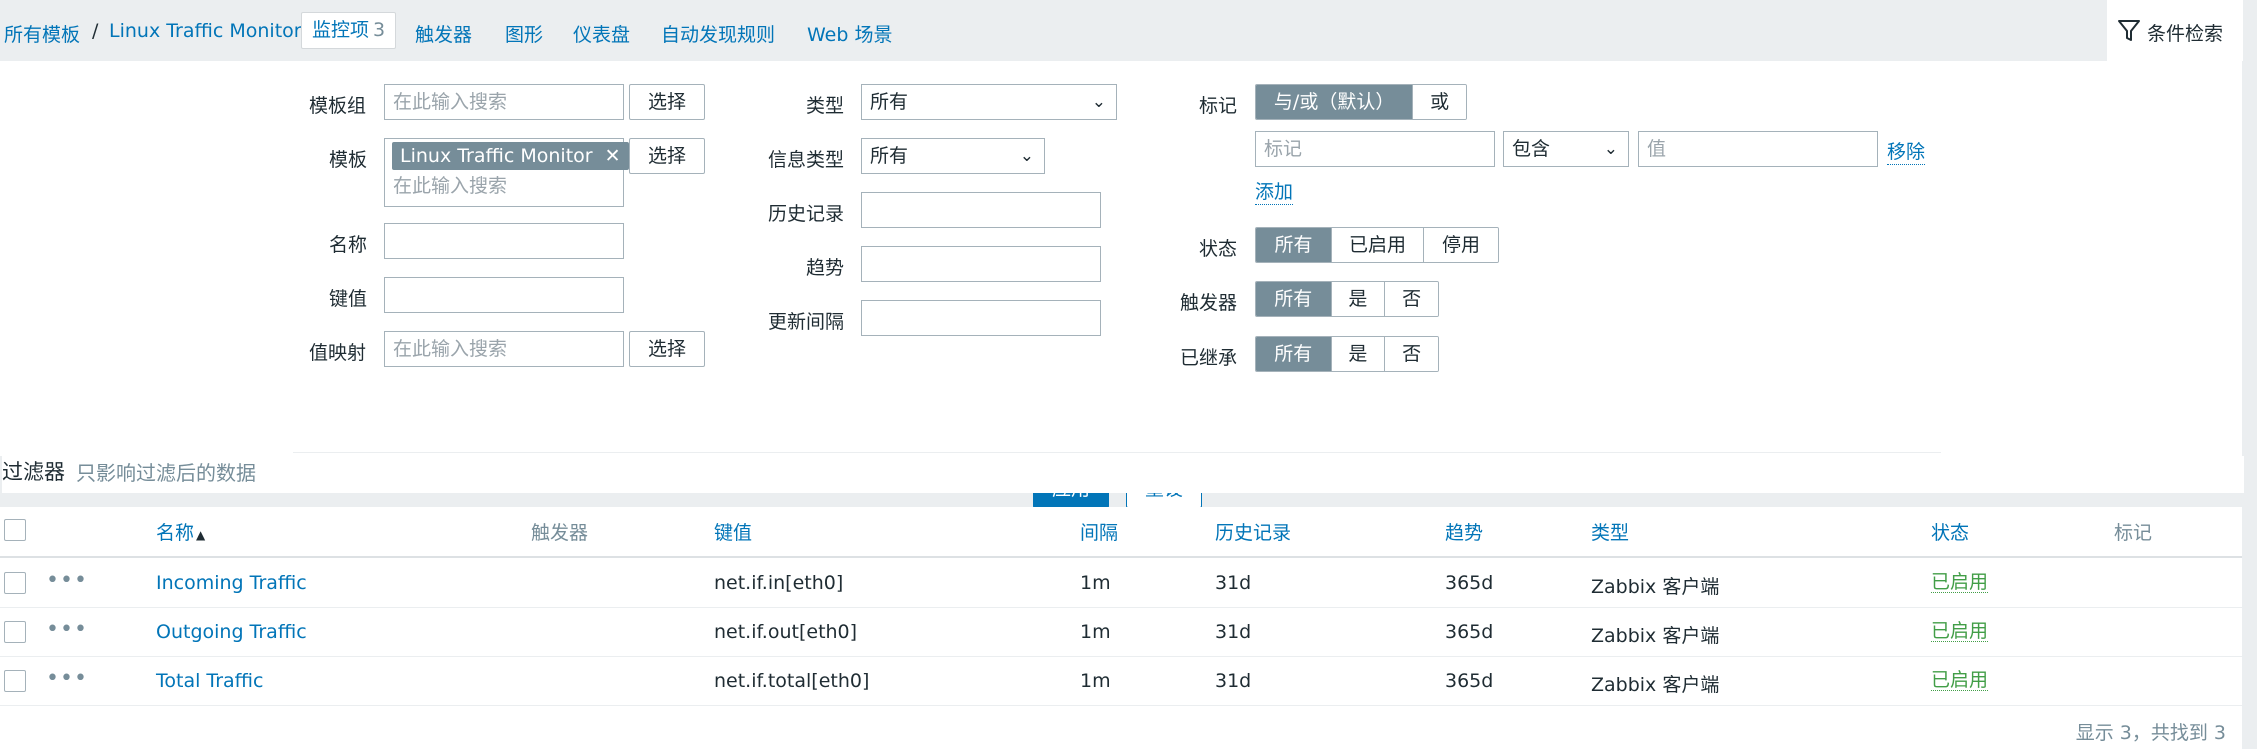 Image resolution: width=2257 pixels, height=749 pixels. Describe the element at coordinates (2185, 34) in the screenshot. I see `filter-toggle-label: 条件检索` at that location.